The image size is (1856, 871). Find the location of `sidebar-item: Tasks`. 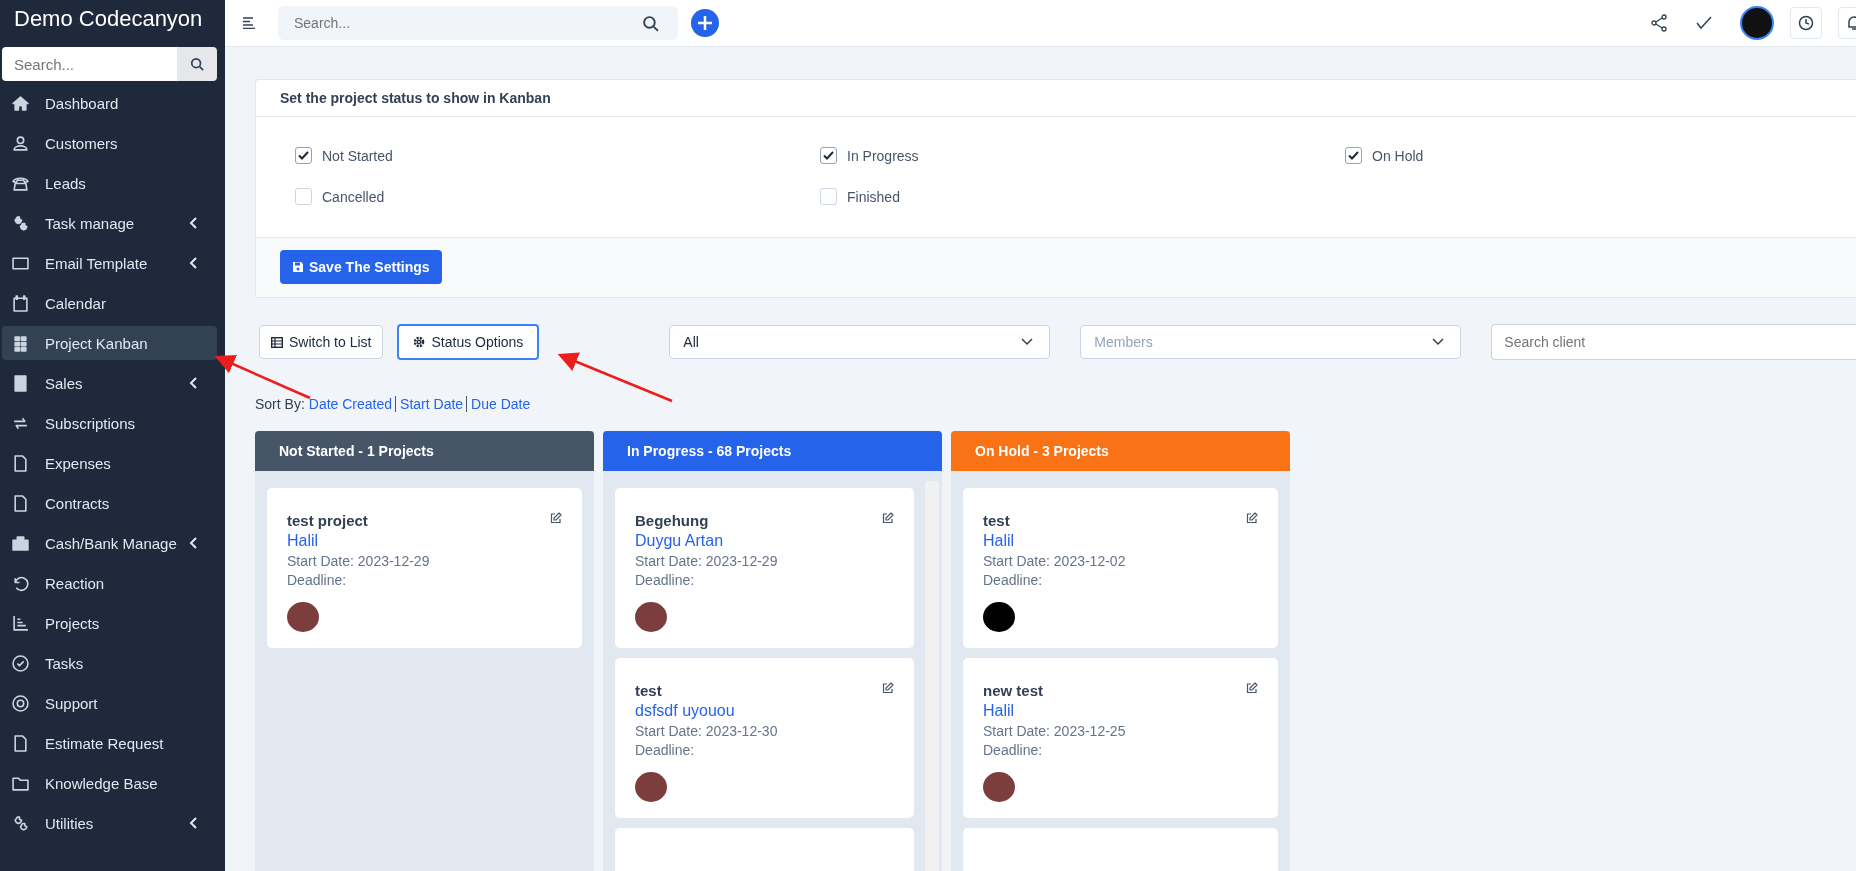

sidebar-item: Tasks is located at coordinates (109, 663).